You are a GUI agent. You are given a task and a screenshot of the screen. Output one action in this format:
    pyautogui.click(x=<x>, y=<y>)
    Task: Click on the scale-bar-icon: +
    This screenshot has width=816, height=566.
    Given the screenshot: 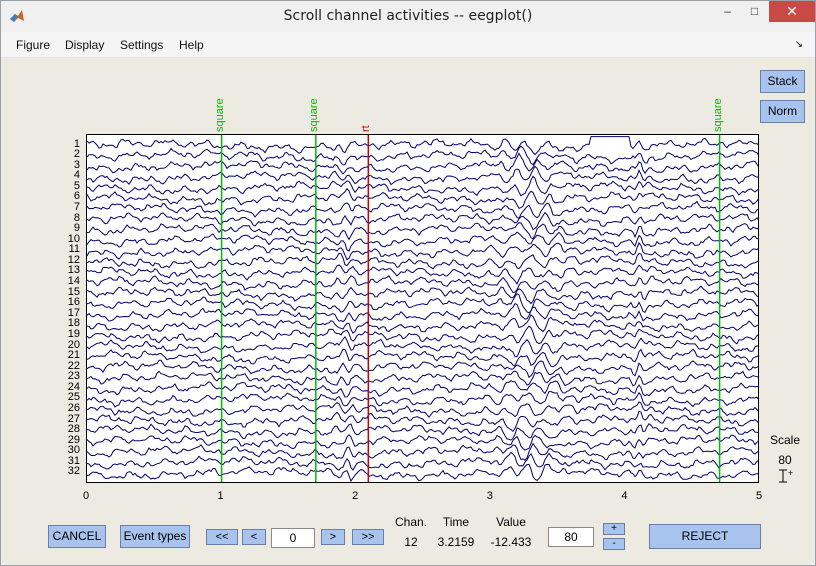 What is the action you would take?
    pyautogui.click(x=786, y=475)
    